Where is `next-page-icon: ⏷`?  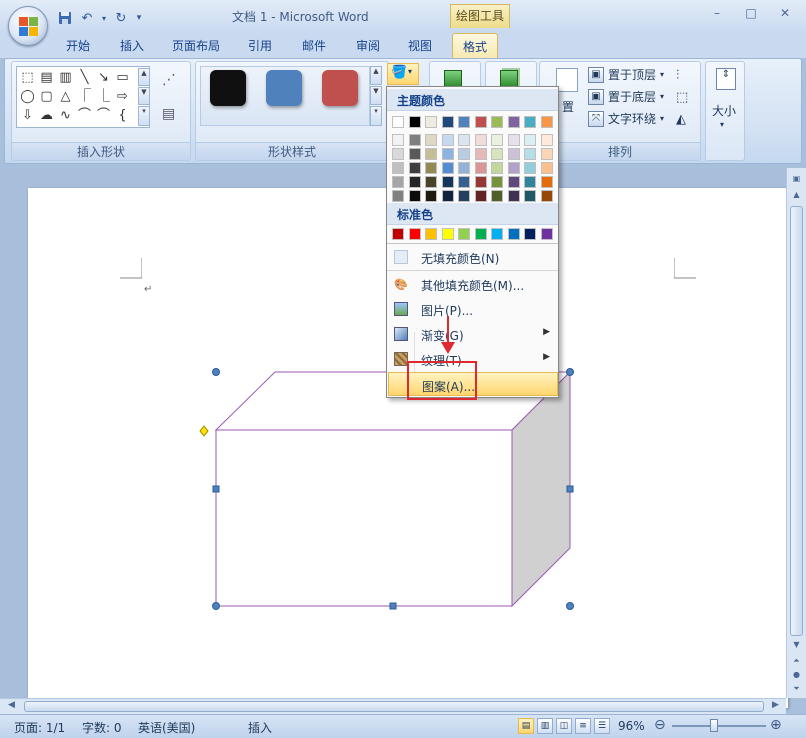 next-page-icon: ⏷ is located at coordinates (796, 688).